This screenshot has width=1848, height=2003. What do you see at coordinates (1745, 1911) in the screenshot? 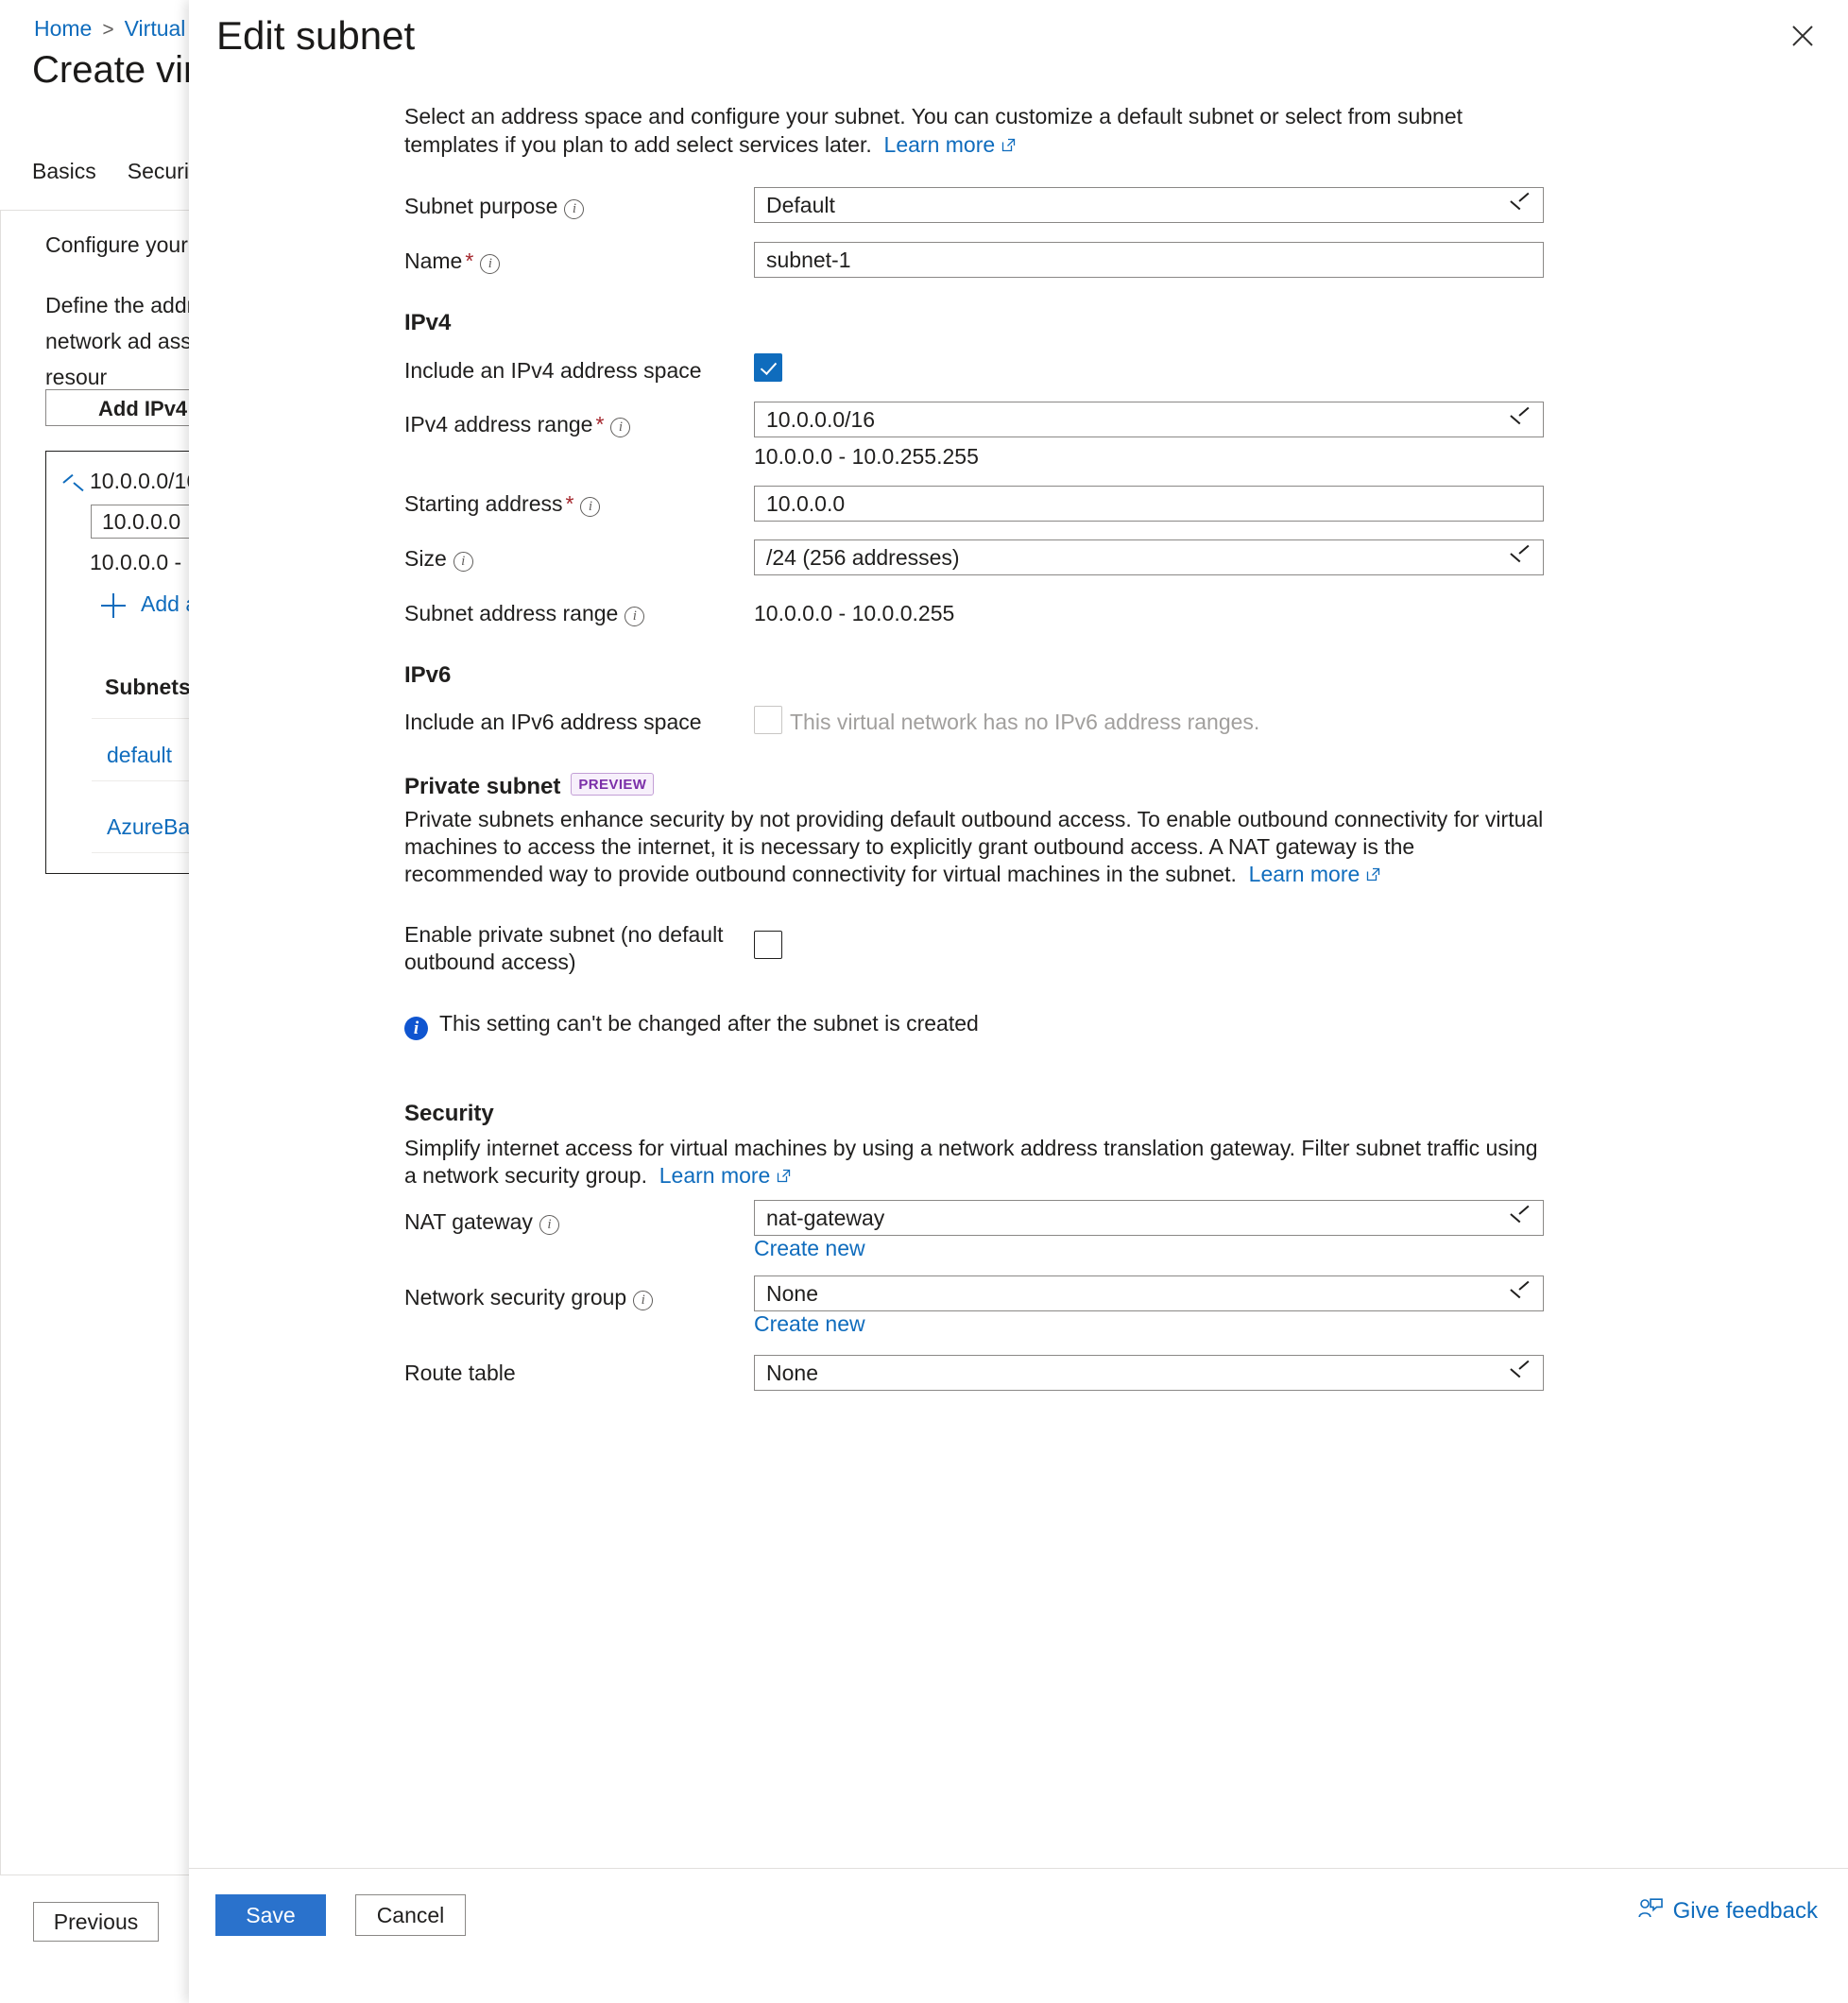
I see `give-feedback-label: Give feedback` at bounding box center [1745, 1911].